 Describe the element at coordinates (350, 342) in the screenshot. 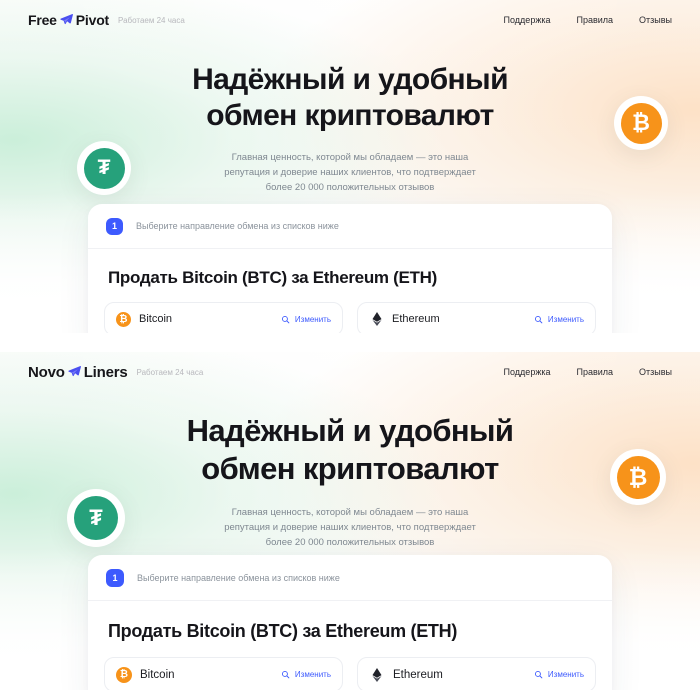

I see `panel-divider` at that location.